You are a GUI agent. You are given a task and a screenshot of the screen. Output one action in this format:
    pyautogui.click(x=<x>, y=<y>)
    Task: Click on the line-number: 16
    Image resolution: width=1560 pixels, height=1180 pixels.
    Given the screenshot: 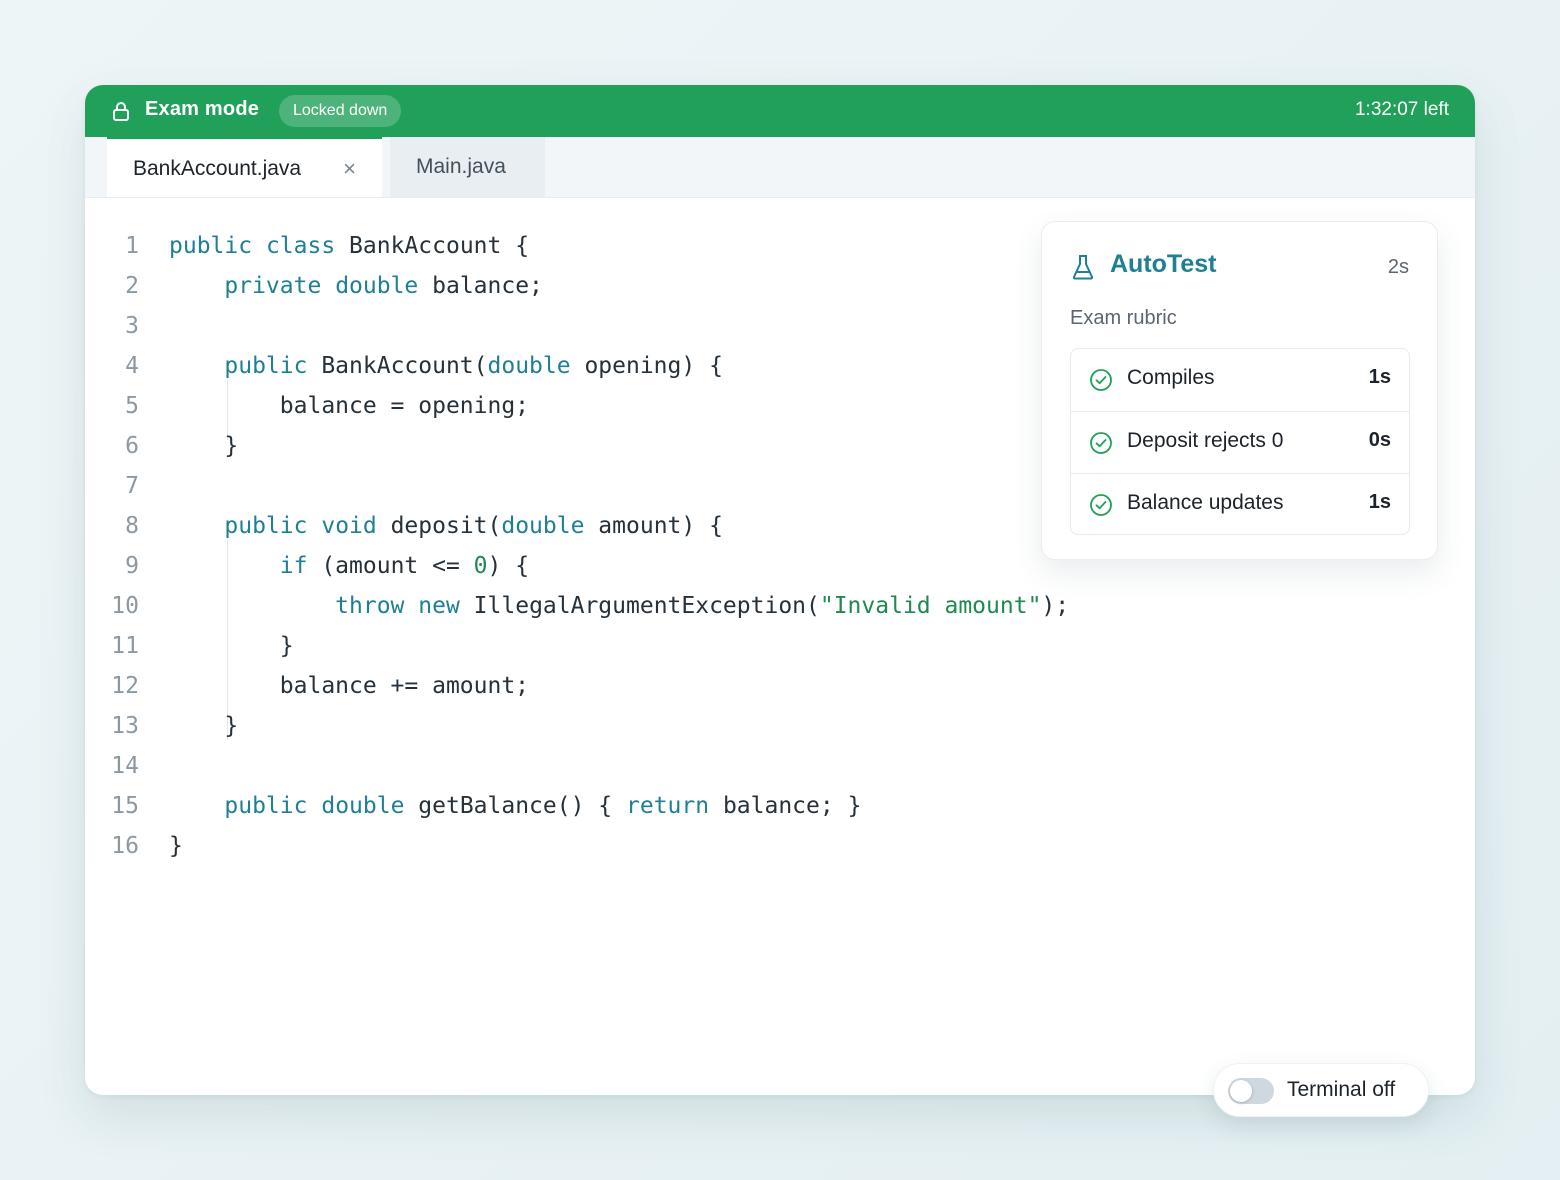 What is the action you would take?
    pyautogui.click(x=125, y=846)
    